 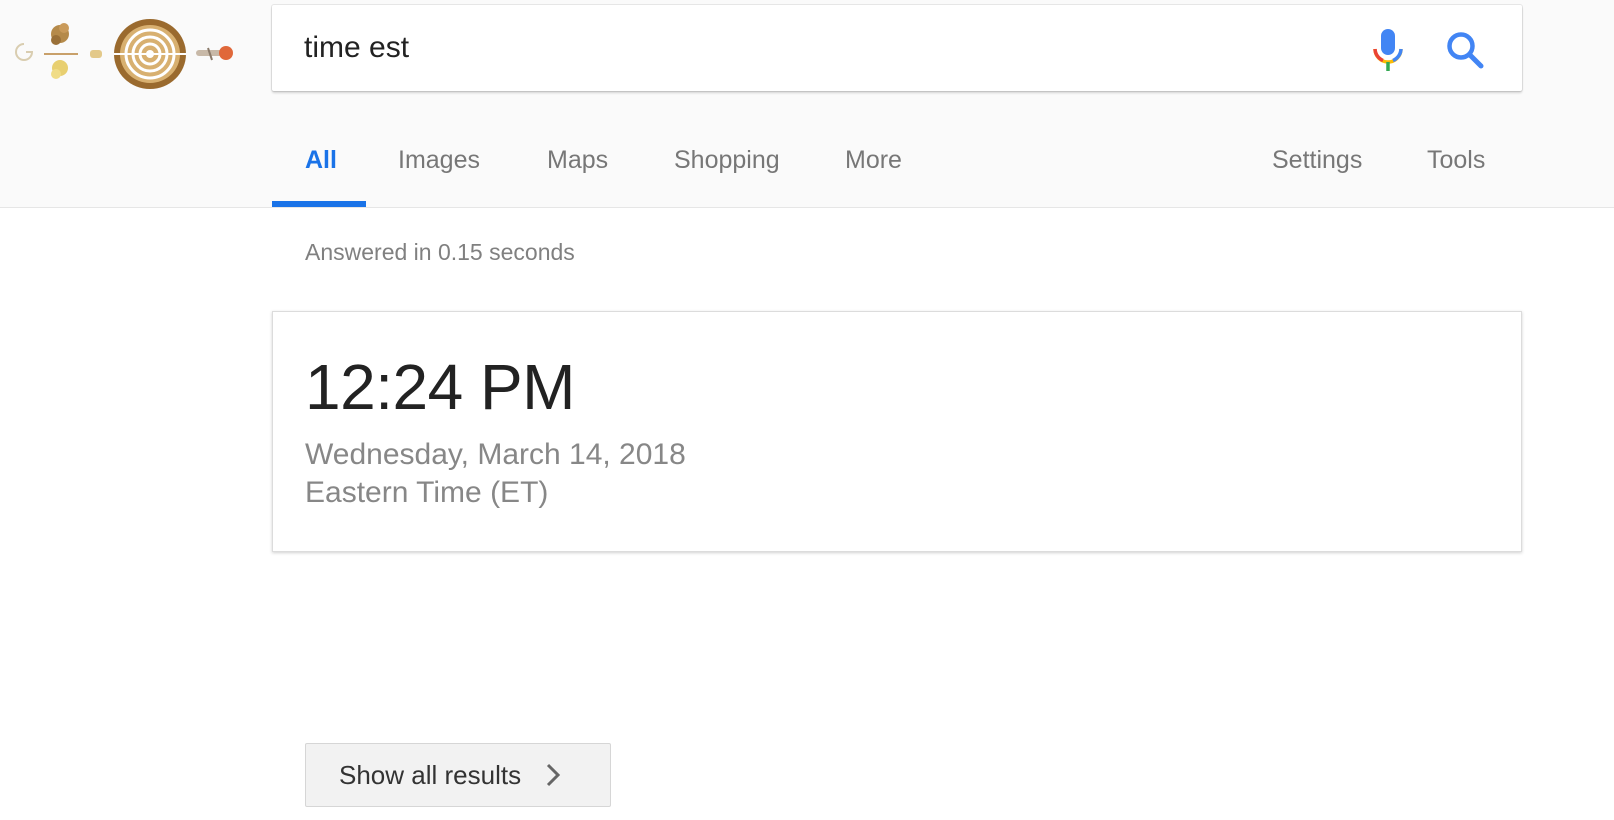 What do you see at coordinates (321, 160) in the screenshot?
I see `tab-all: All` at bounding box center [321, 160].